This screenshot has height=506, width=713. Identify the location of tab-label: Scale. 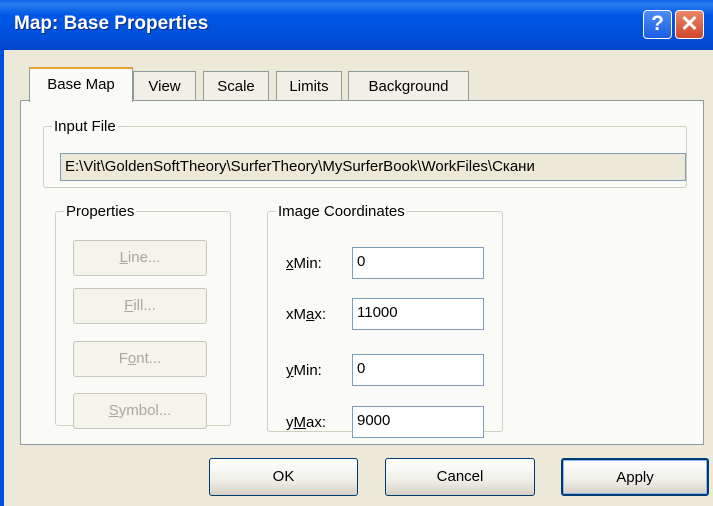
(236, 86).